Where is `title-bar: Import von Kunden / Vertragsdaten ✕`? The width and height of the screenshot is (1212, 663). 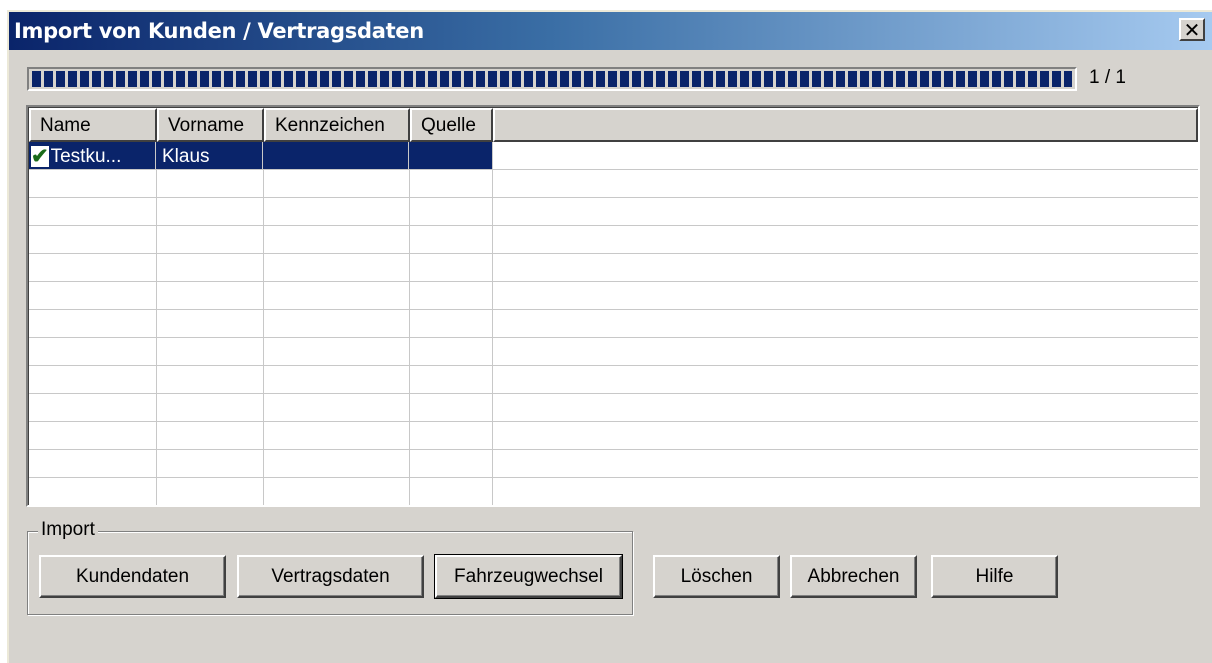 title-bar: Import von Kunden / Vertragsdaten ✕ is located at coordinates (610, 31).